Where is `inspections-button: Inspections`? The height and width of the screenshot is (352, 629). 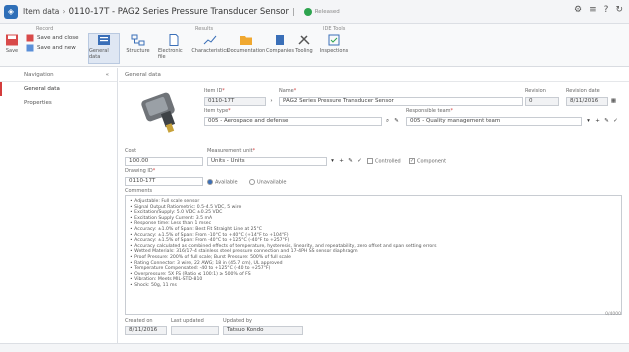 inspections-button: Inspections is located at coordinates (334, 44).